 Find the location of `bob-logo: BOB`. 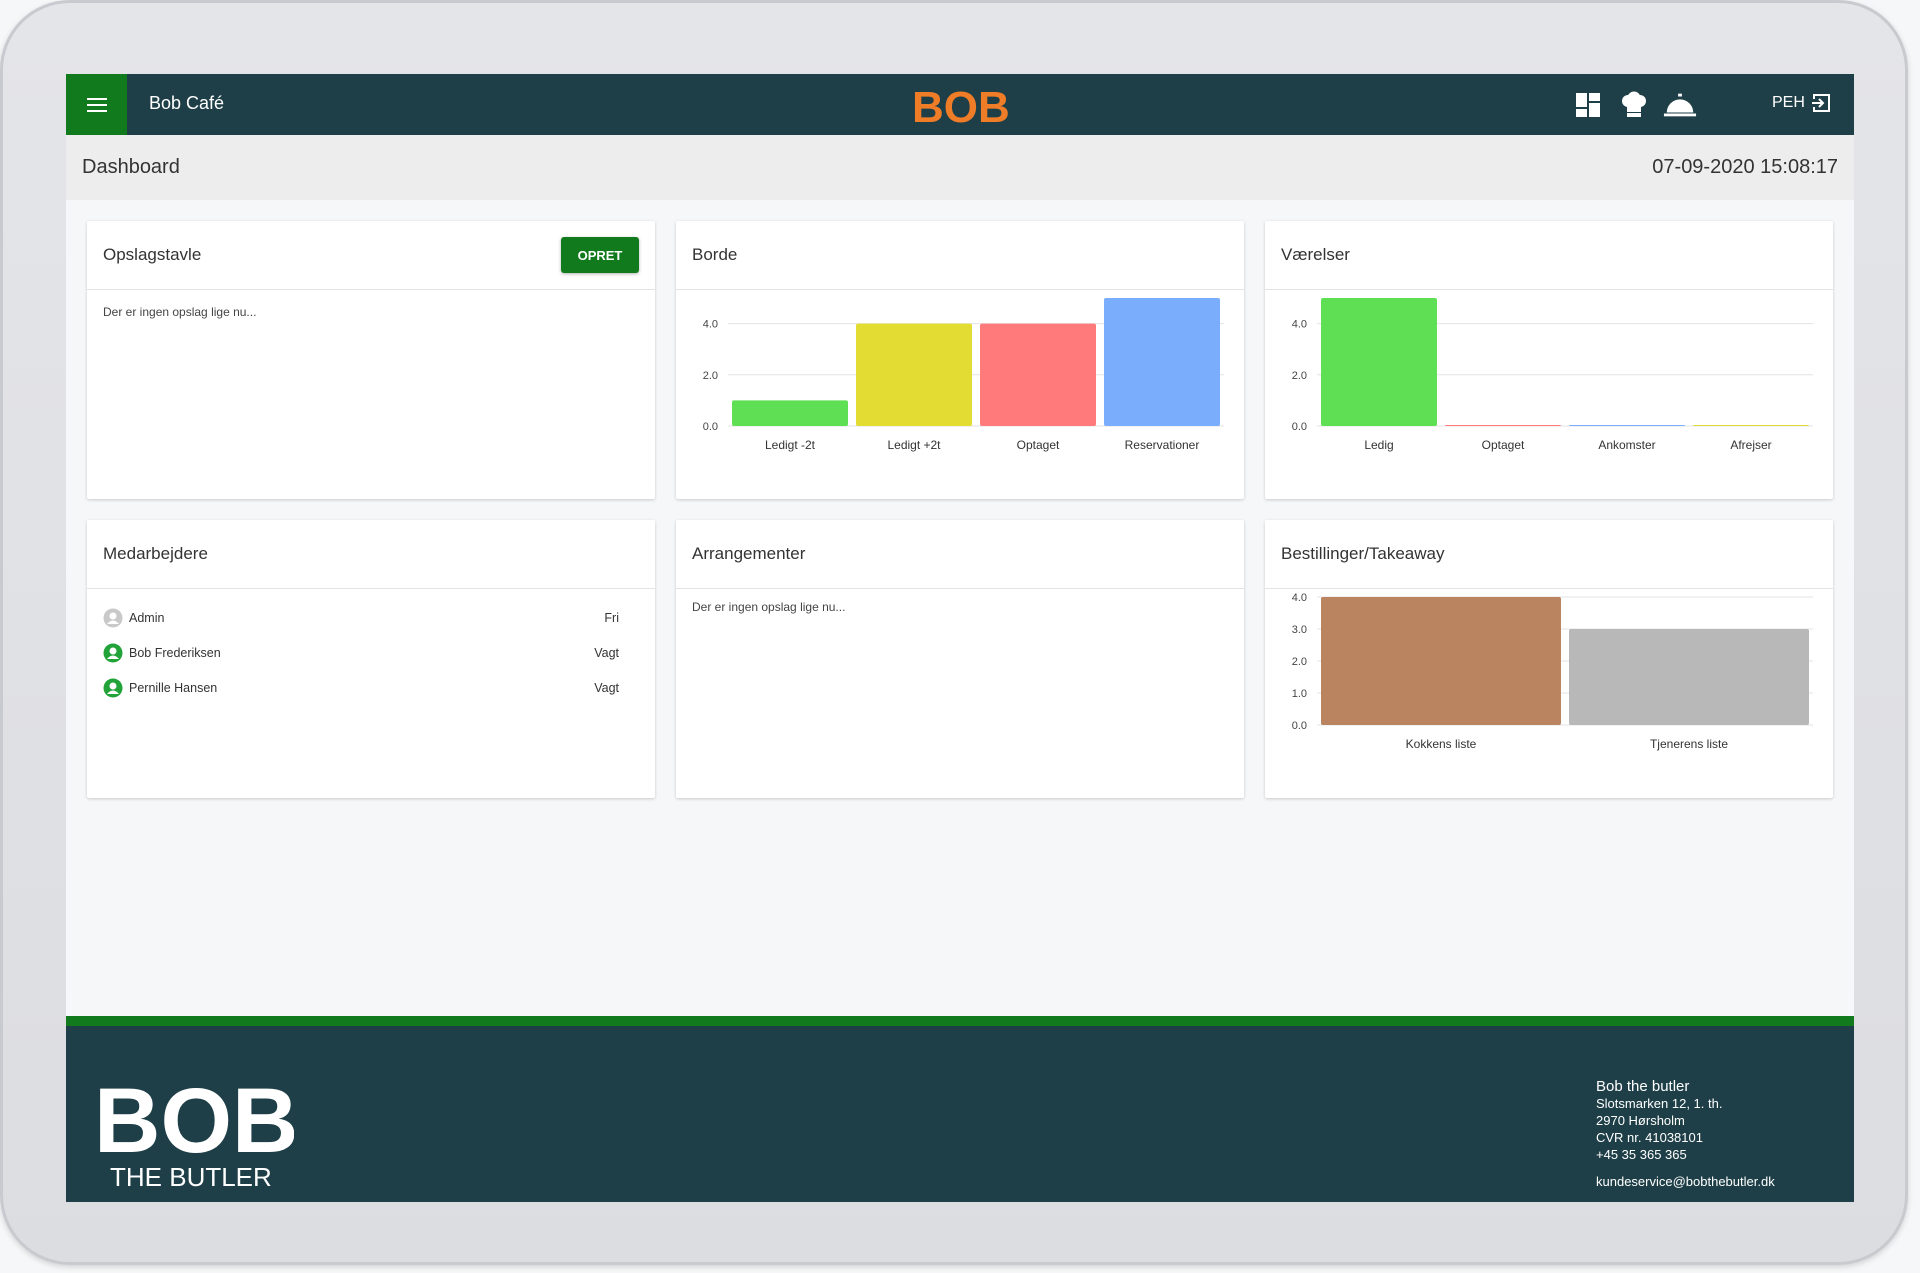

bob-logo: BOB is located at coordinates (961, 107).